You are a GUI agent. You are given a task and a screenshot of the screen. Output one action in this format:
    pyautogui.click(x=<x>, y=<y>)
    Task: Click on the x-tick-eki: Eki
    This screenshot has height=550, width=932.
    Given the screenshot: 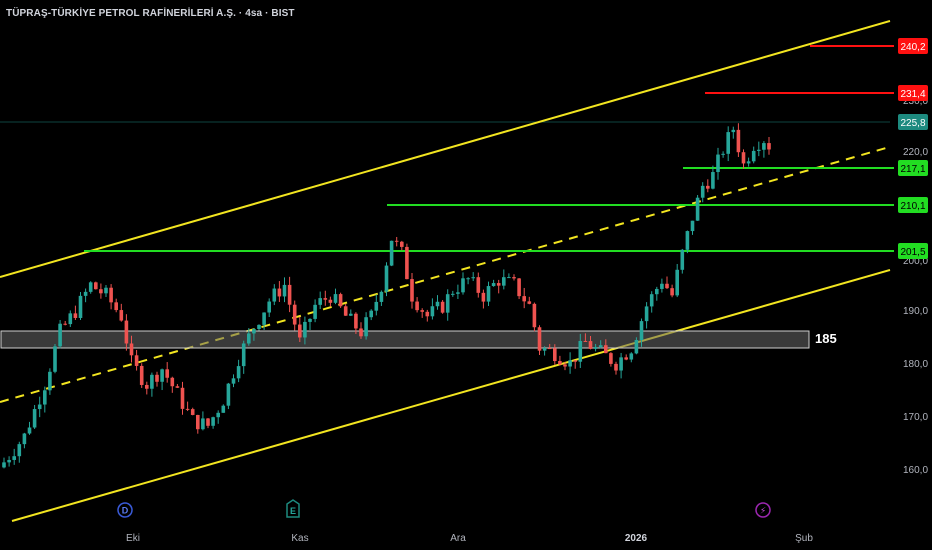 What is the action you would take?
    pyautogui.click(x=133, y=538)
    